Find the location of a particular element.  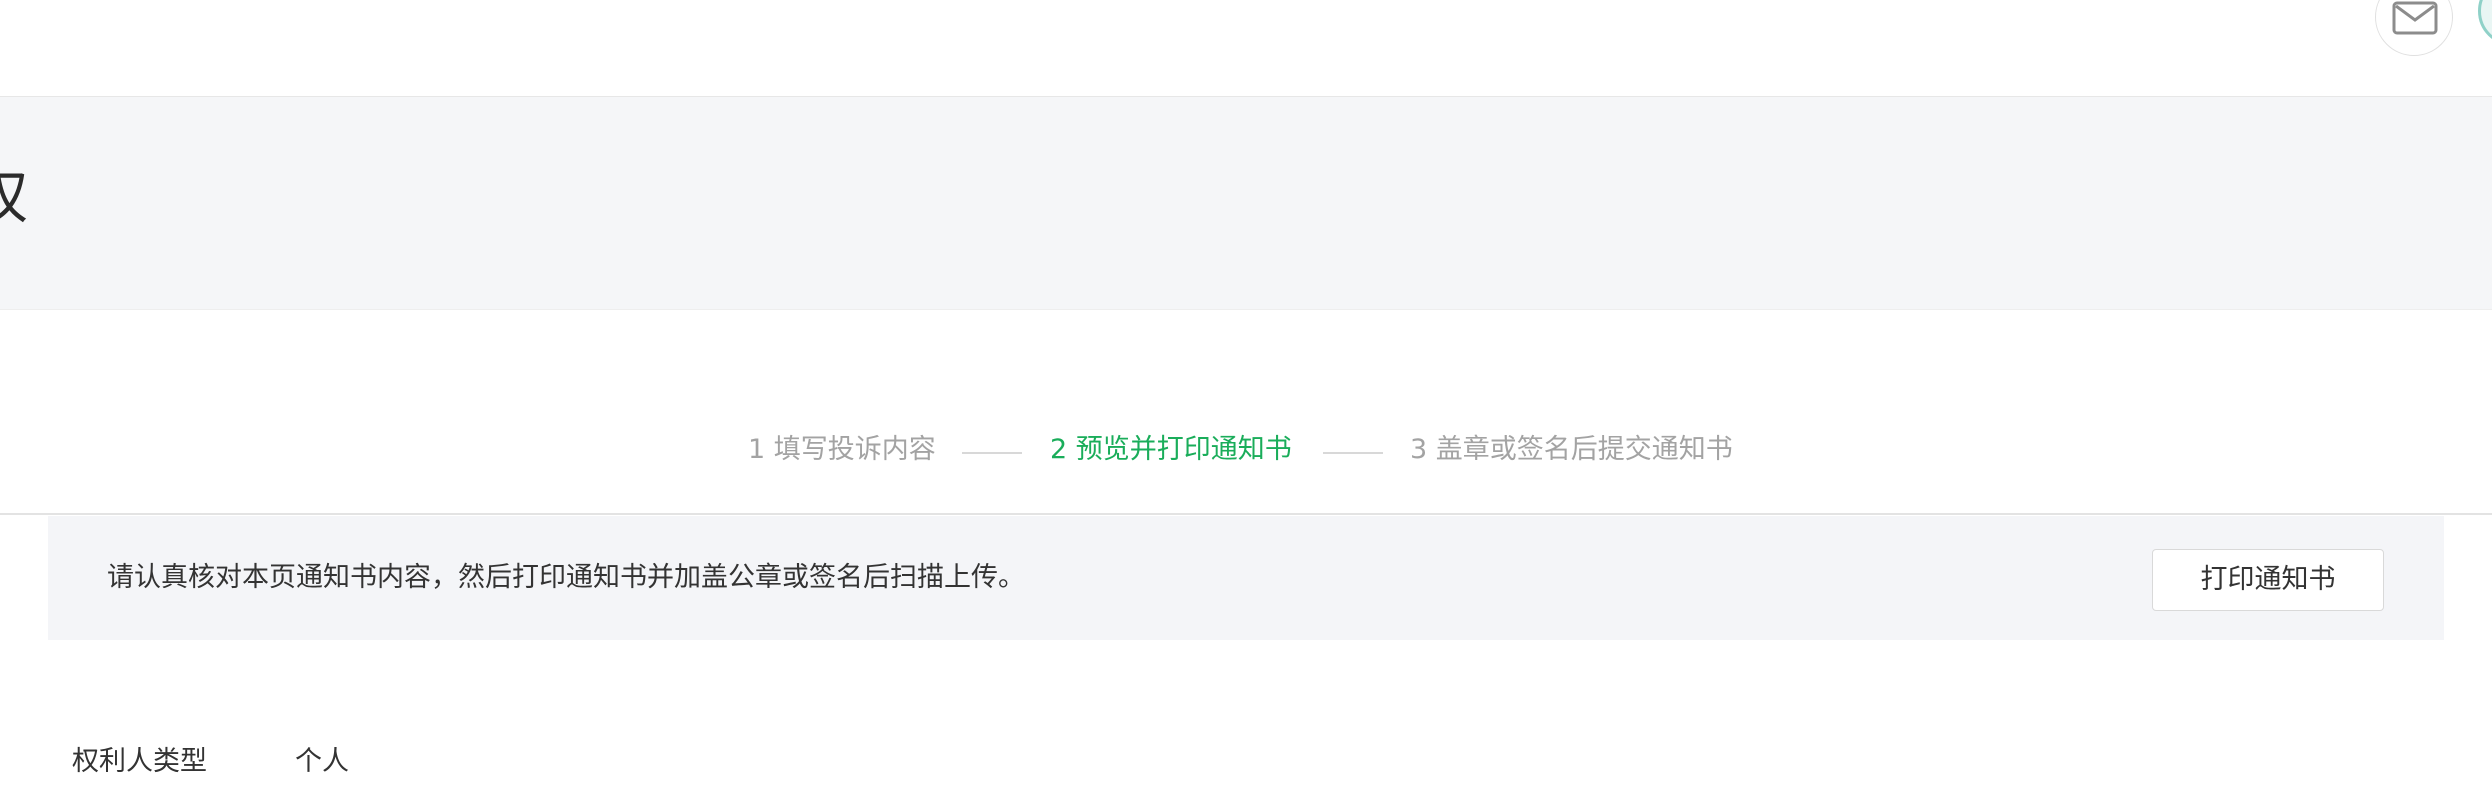

page-title: 权 is located at coordinates (14, 197).